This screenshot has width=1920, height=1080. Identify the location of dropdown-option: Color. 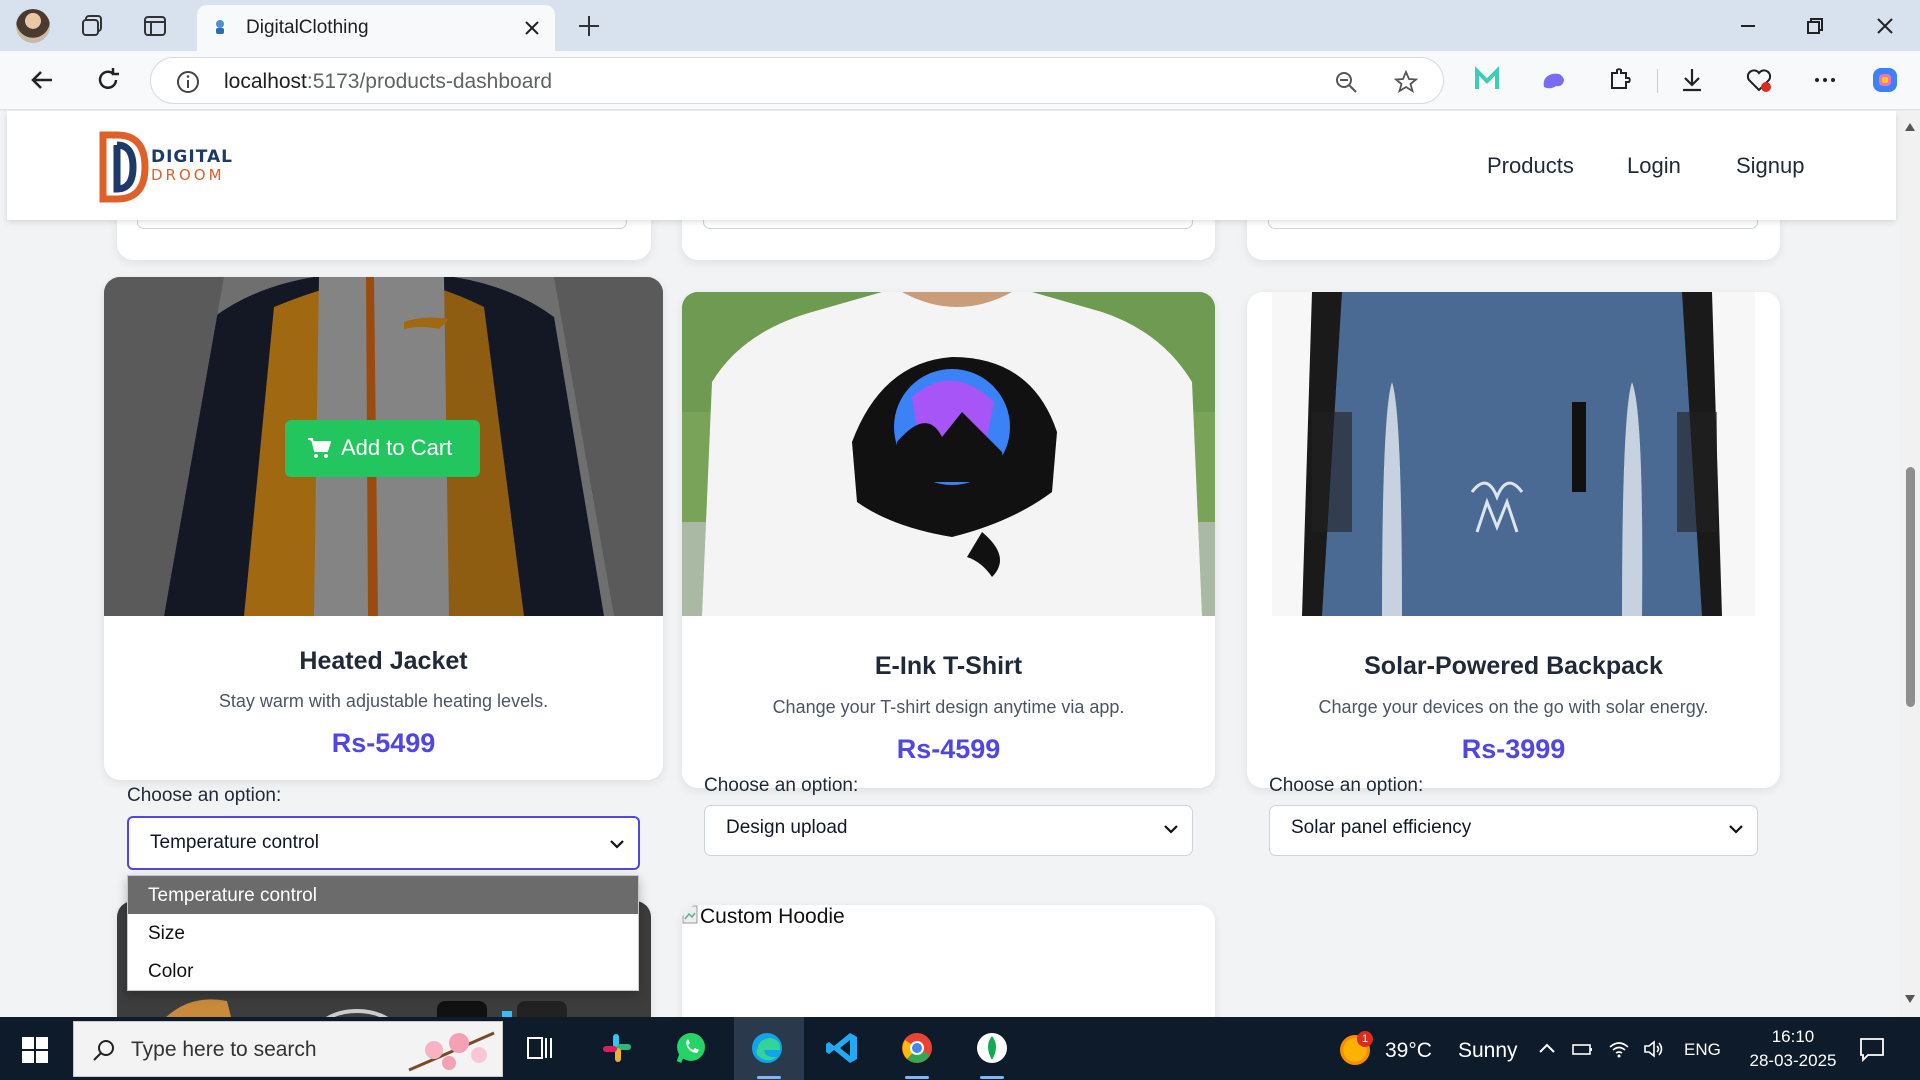
(383, 971).